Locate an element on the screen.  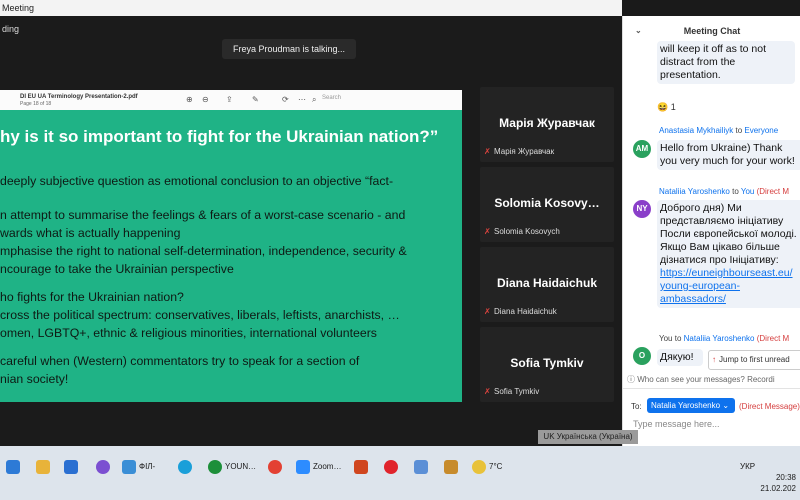
message-link: ambassadors/ is located at coordinates (730, 299).